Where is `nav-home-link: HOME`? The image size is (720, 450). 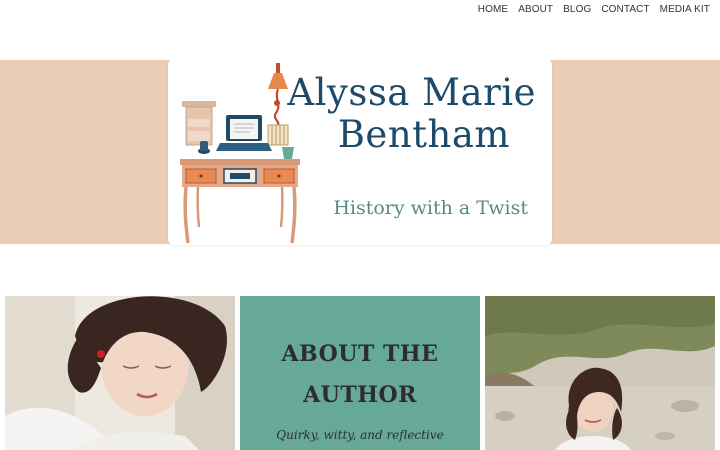 nav-home-link: HOME is located at coordinates (493, 9).